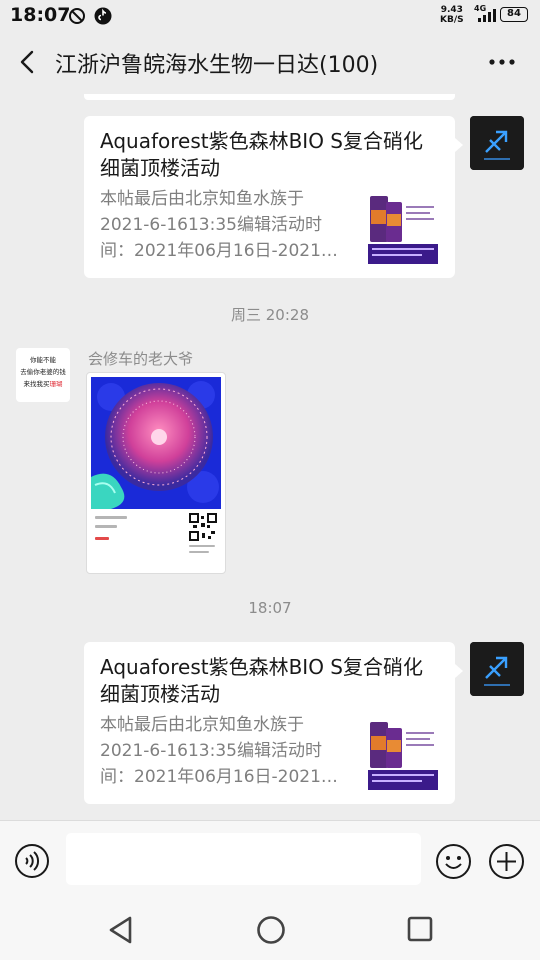  What do you see at coordinates (453, 861) in the screenshot?
I see `emoji-icon` at bounding box center [453, 861].